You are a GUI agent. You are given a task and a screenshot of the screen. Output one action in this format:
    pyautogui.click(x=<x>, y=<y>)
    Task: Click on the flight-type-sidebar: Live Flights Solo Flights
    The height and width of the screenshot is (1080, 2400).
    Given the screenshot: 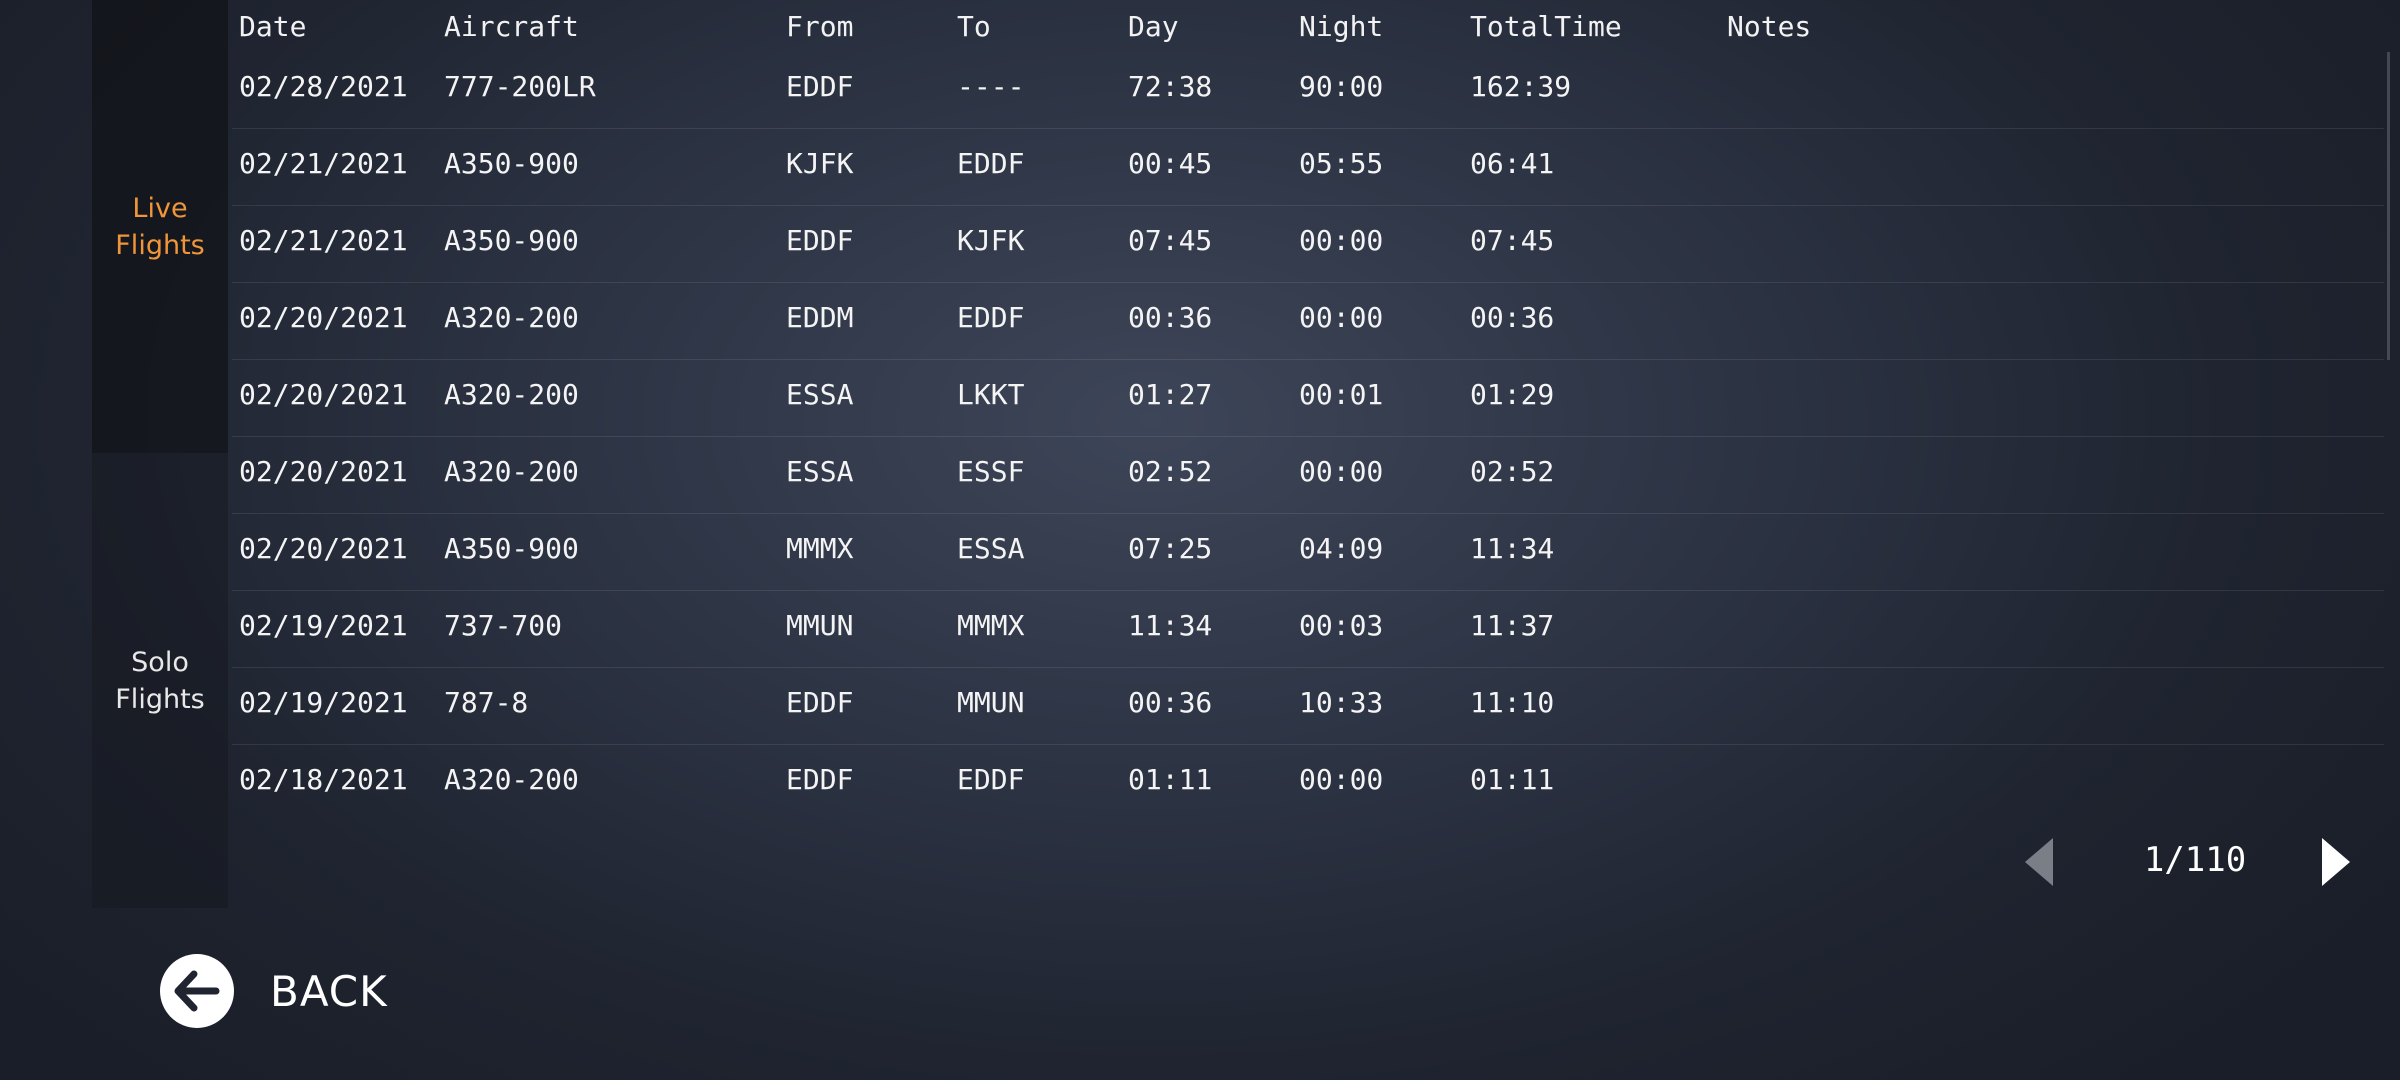 What is the action you would take?
    pyautogui.click(x=160, y=454)
    